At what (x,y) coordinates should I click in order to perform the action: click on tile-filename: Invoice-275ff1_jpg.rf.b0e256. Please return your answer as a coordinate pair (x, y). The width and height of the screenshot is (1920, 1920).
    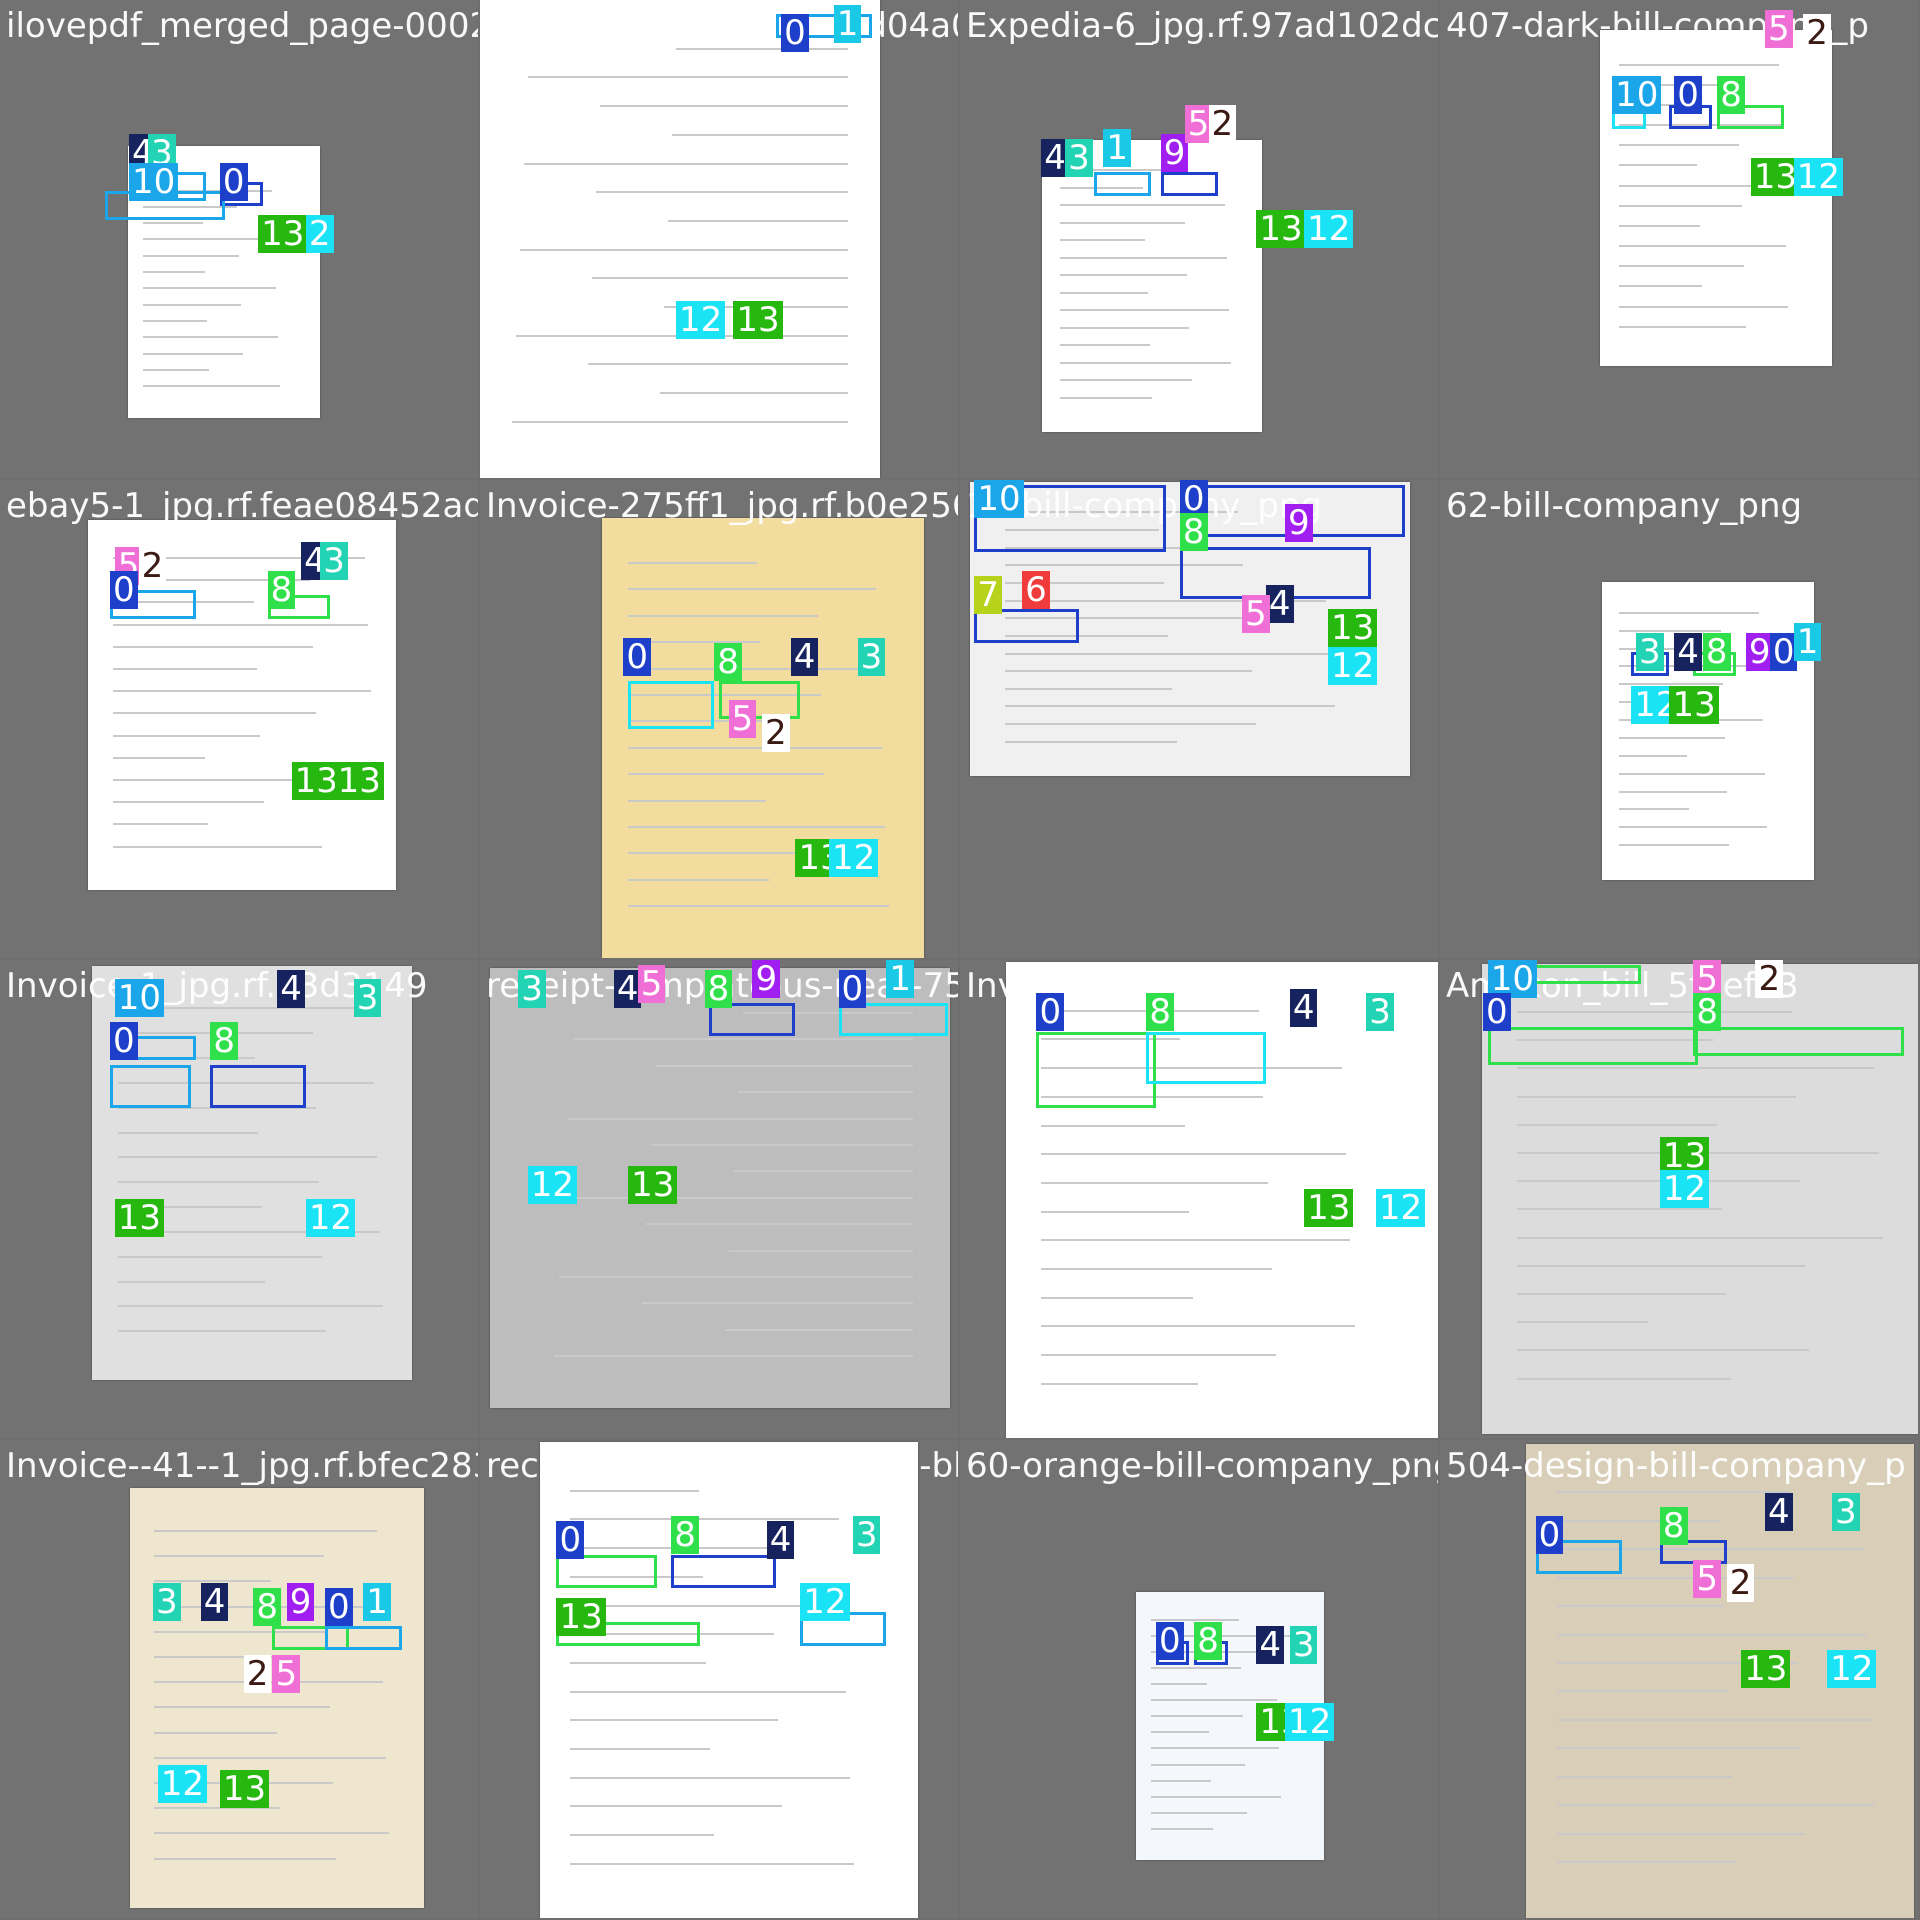
    Looking at the image, I should click on (722, 506).